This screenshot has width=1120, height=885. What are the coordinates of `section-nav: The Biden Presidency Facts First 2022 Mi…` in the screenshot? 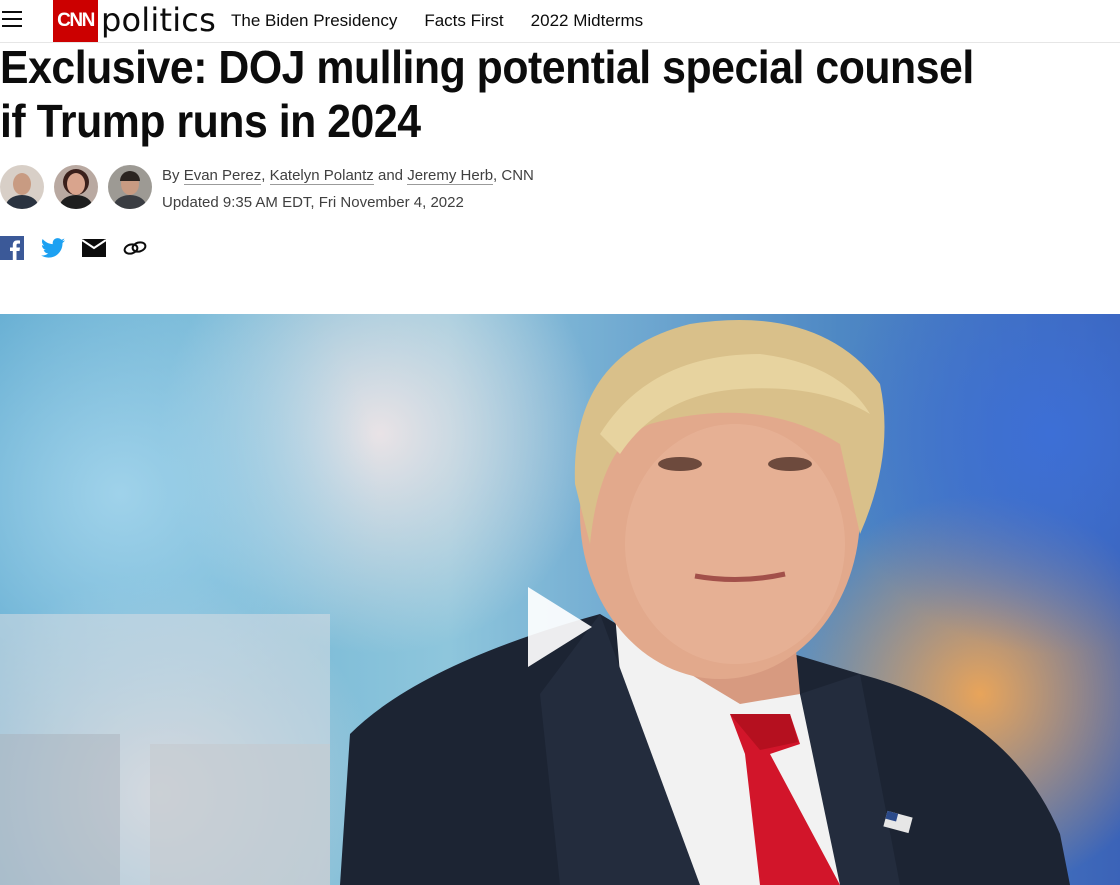 It's located at (450, 21).